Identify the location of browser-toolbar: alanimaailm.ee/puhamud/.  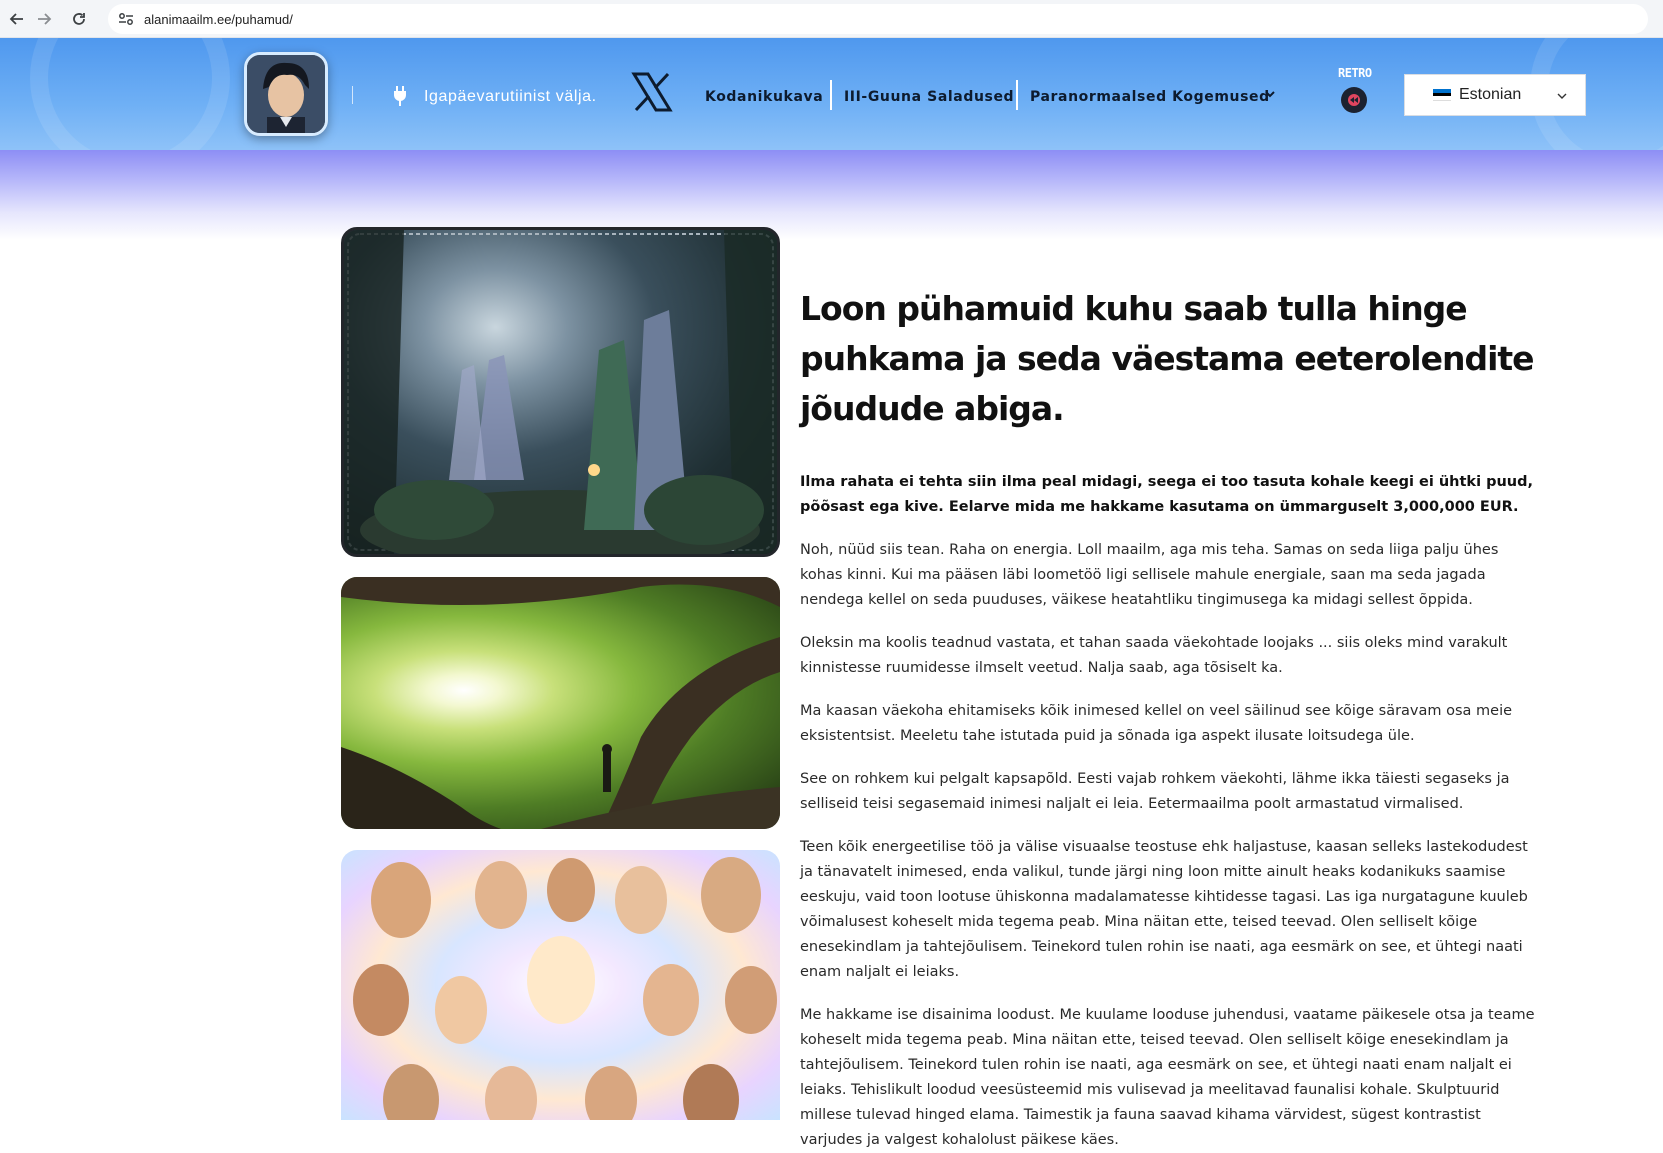
(831, 19).